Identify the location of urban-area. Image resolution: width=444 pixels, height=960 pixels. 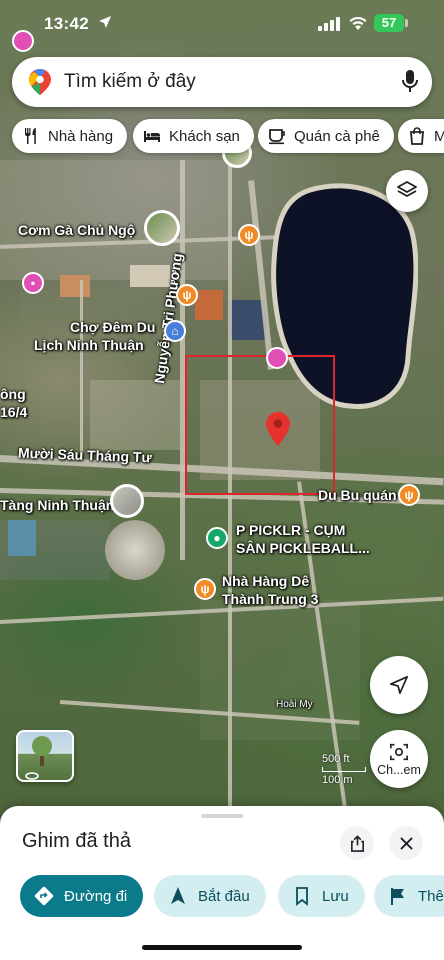
(115, 220).